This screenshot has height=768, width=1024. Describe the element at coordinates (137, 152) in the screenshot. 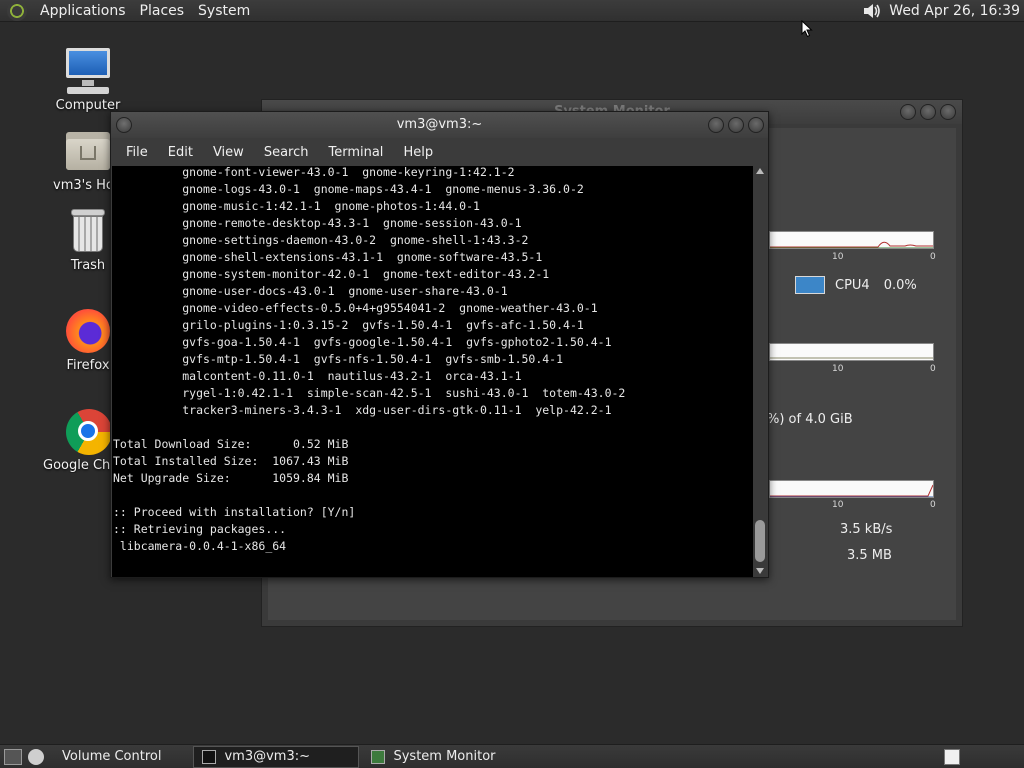

I see `menu-file: File` at that location.